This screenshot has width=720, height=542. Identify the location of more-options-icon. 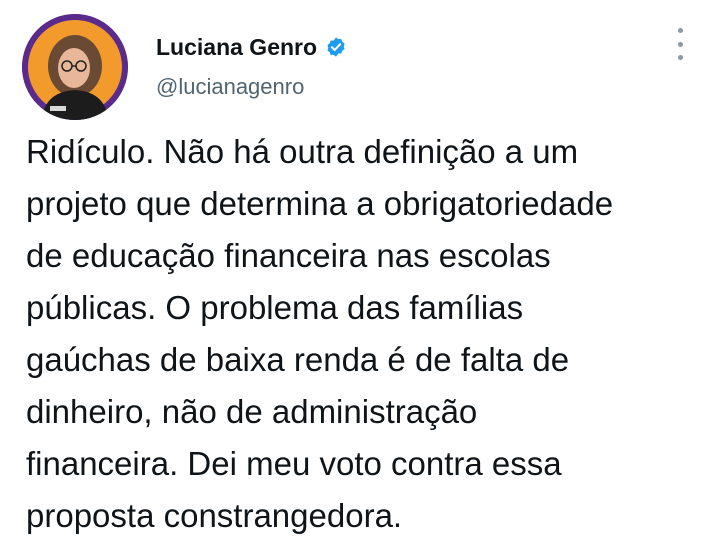
(680, 44).